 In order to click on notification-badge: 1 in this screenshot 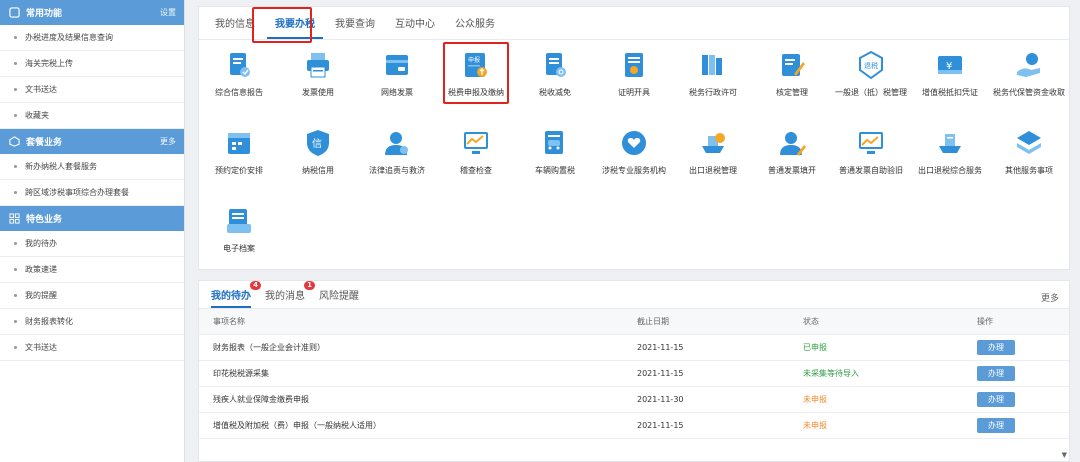, I will do `click(309, 285)`.